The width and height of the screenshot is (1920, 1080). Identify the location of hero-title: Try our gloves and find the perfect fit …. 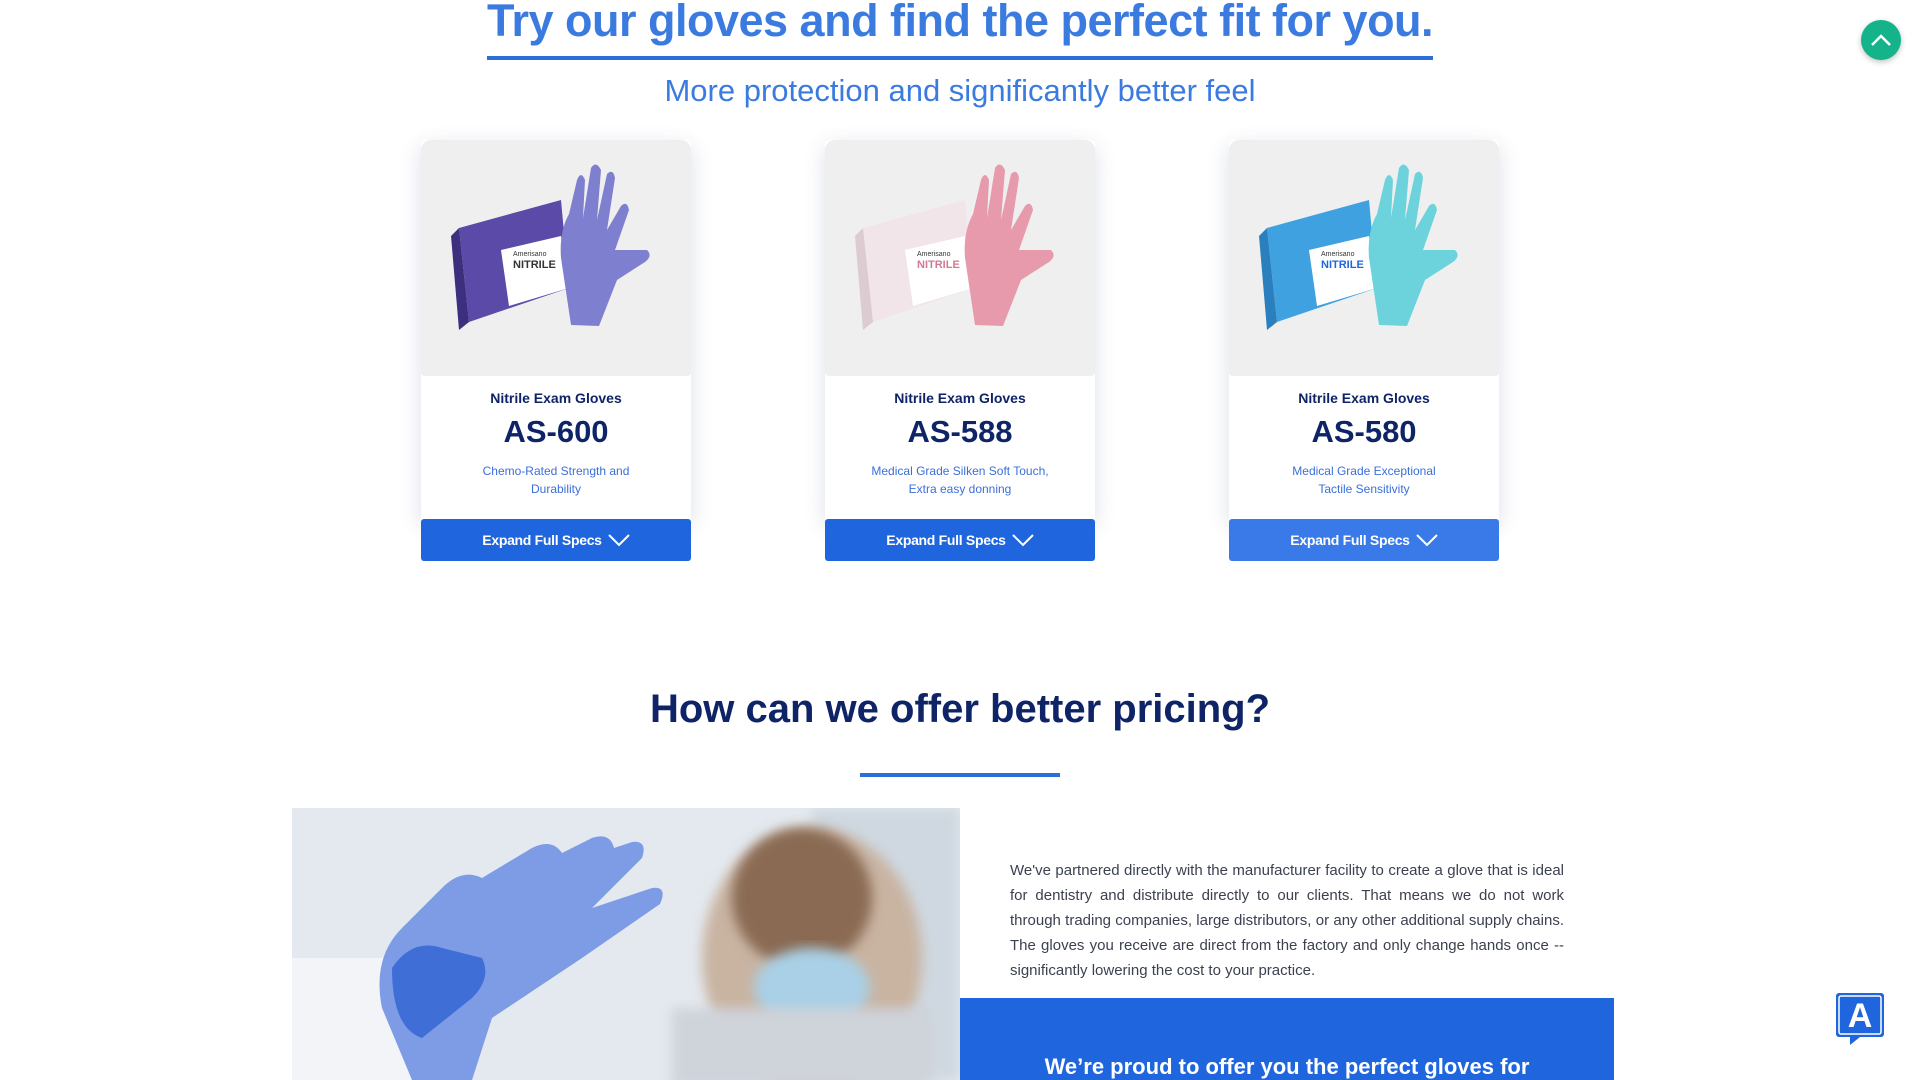
(960, 30).